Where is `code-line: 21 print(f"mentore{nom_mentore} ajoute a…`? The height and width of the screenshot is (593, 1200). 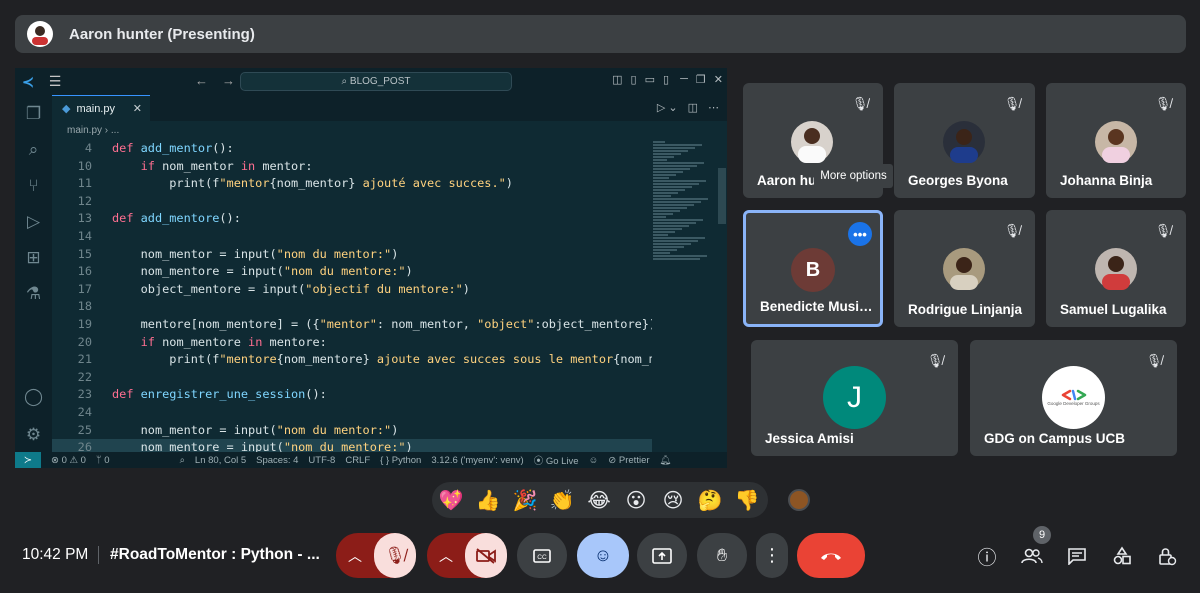 code-line: 21 print(f"mentore{nom_mentore} ajoute a… is located at coordinates (352, 359).